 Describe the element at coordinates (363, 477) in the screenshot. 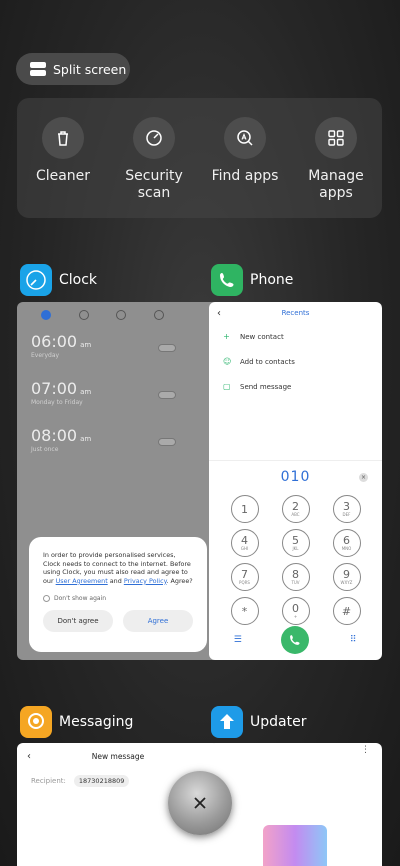

I see `clear-icon: ×` at that location.